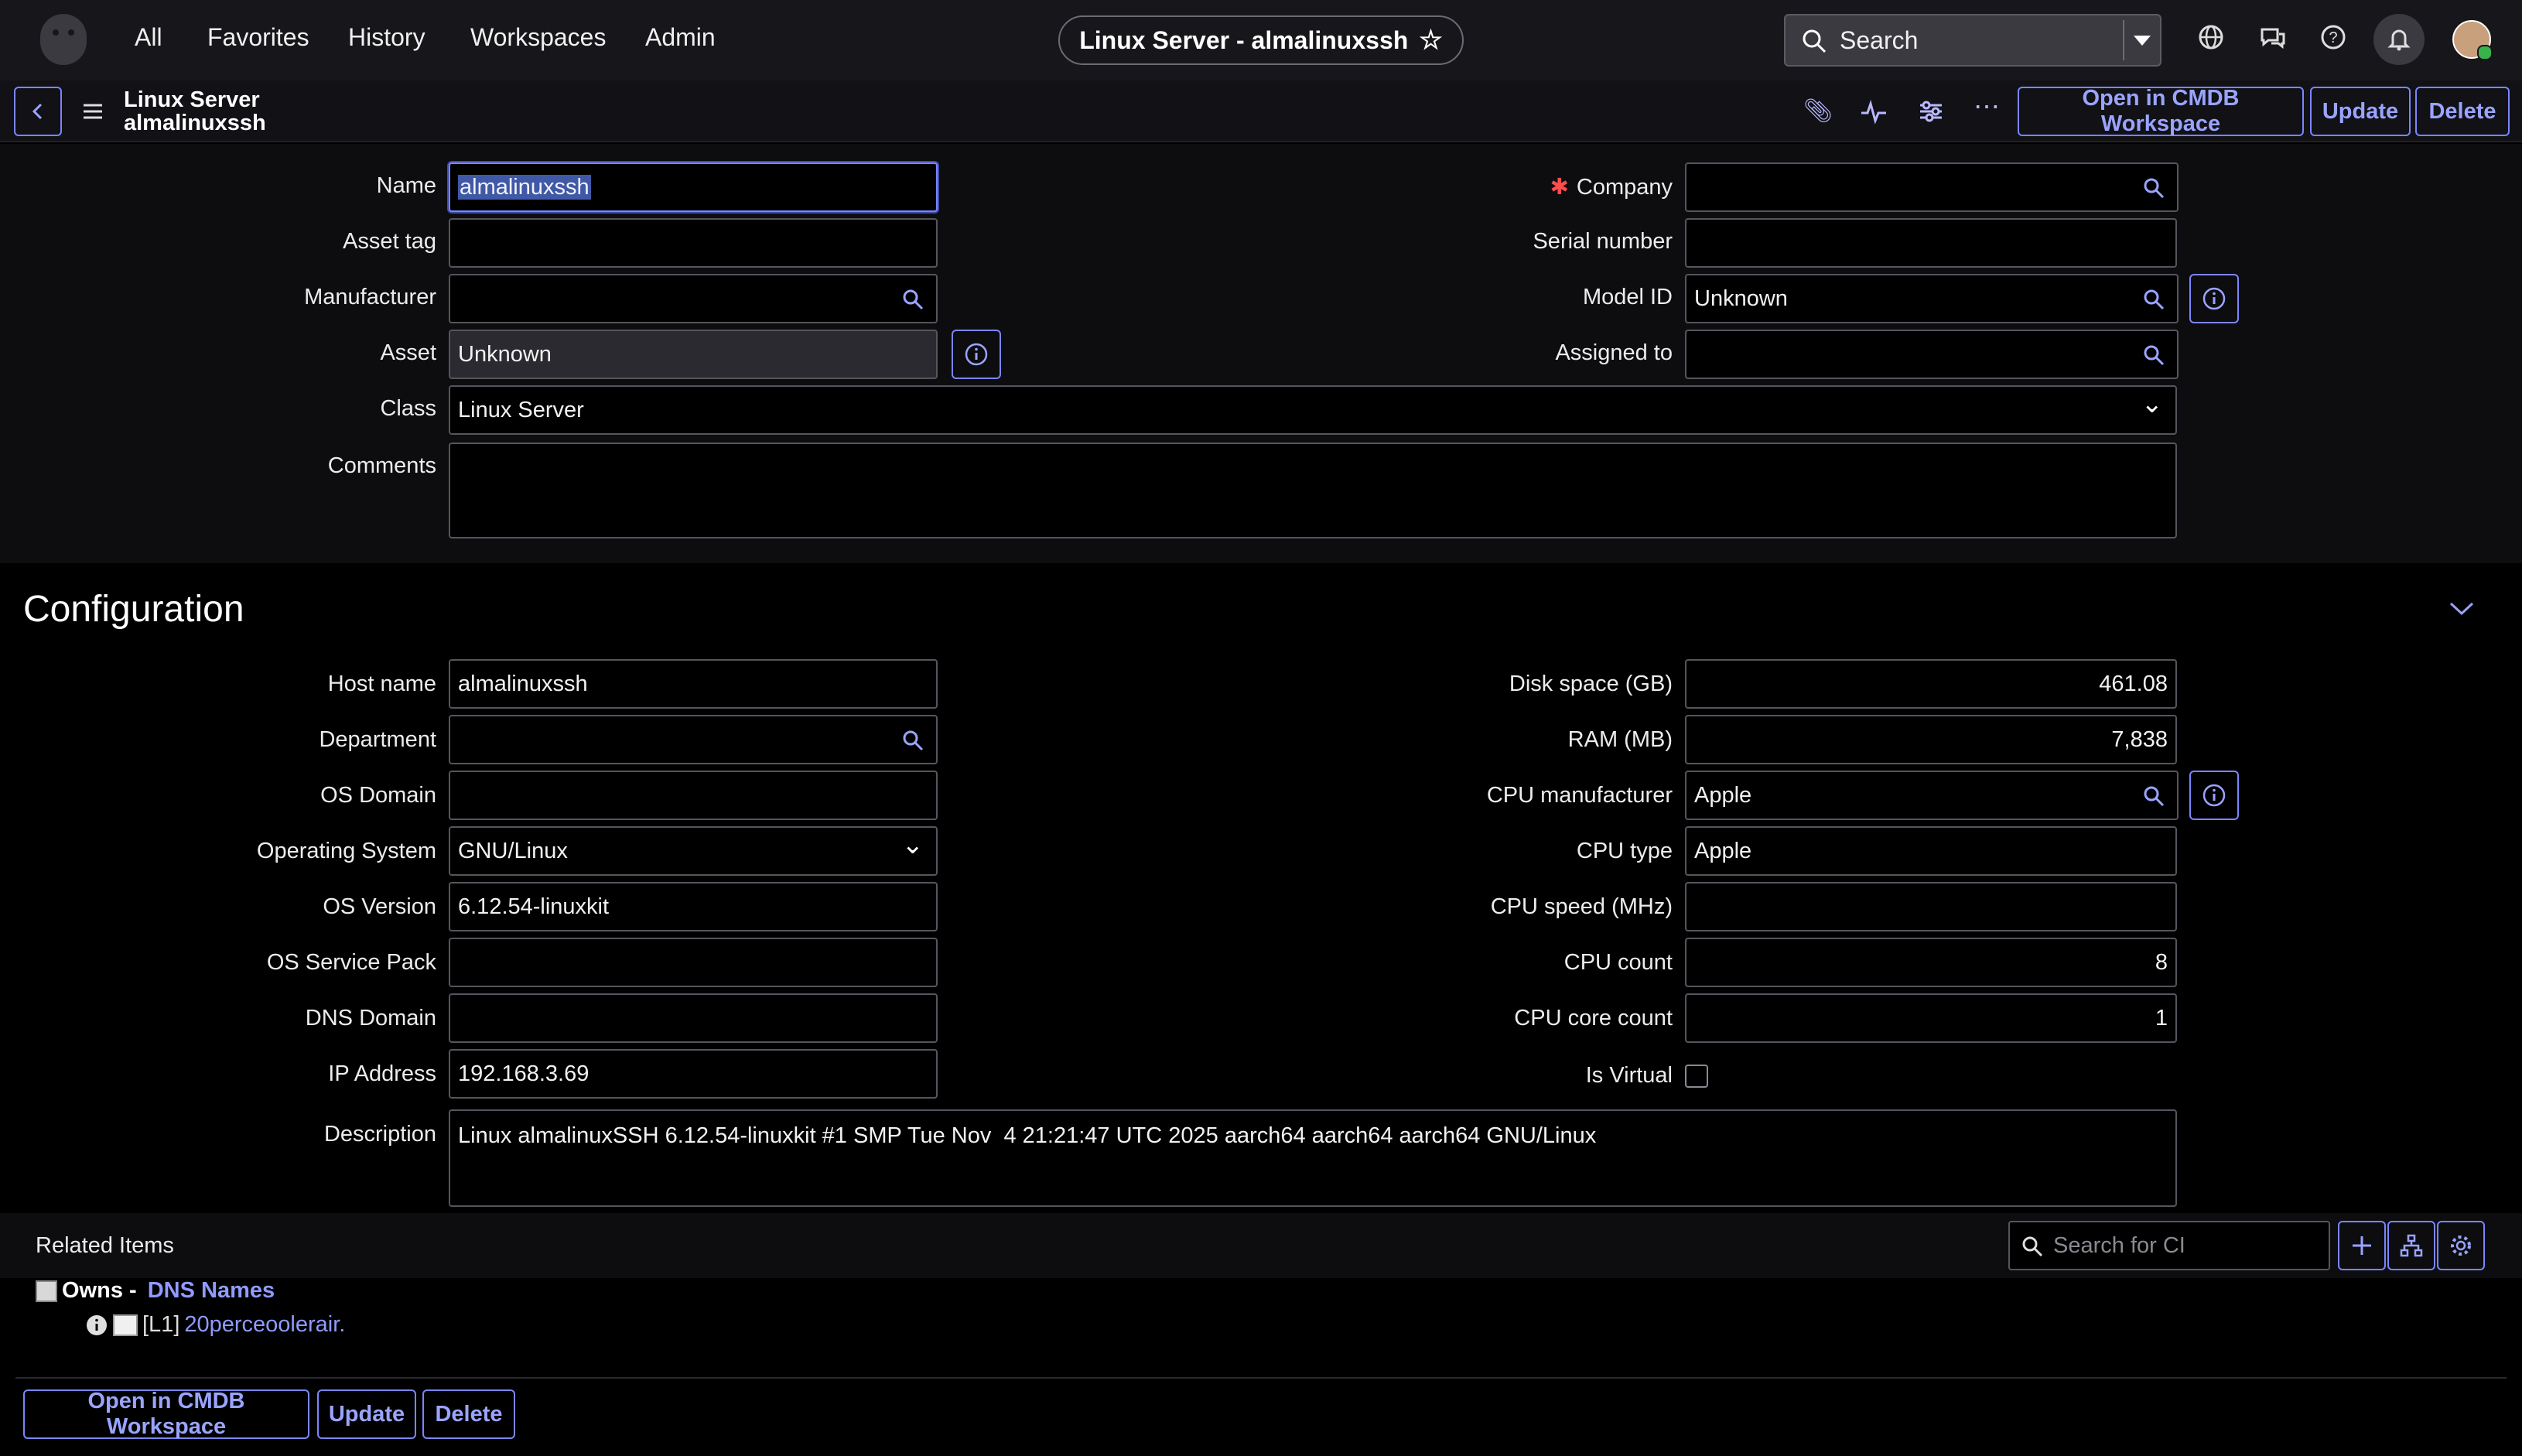 Image resolution: width=2522 pixels, height=1456 pixels. What do you see at coordinates (408, 352) in the screenshot?
I see `asset-label: Asset` at bounding box center [408, 352].